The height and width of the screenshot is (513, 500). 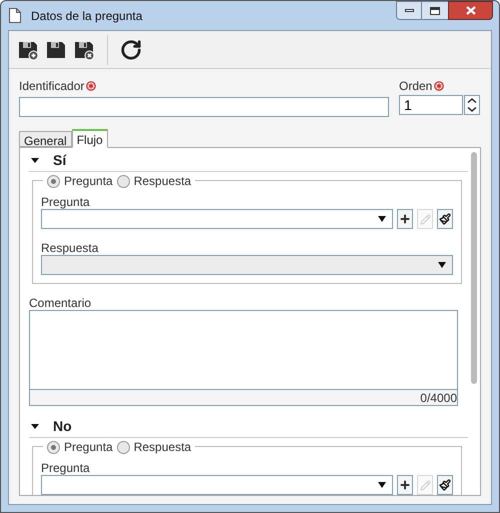 What do you see at coordinates (472, 109) in the screenshot?
I see `chevron-down-icon` at bounding box center [472, 109].